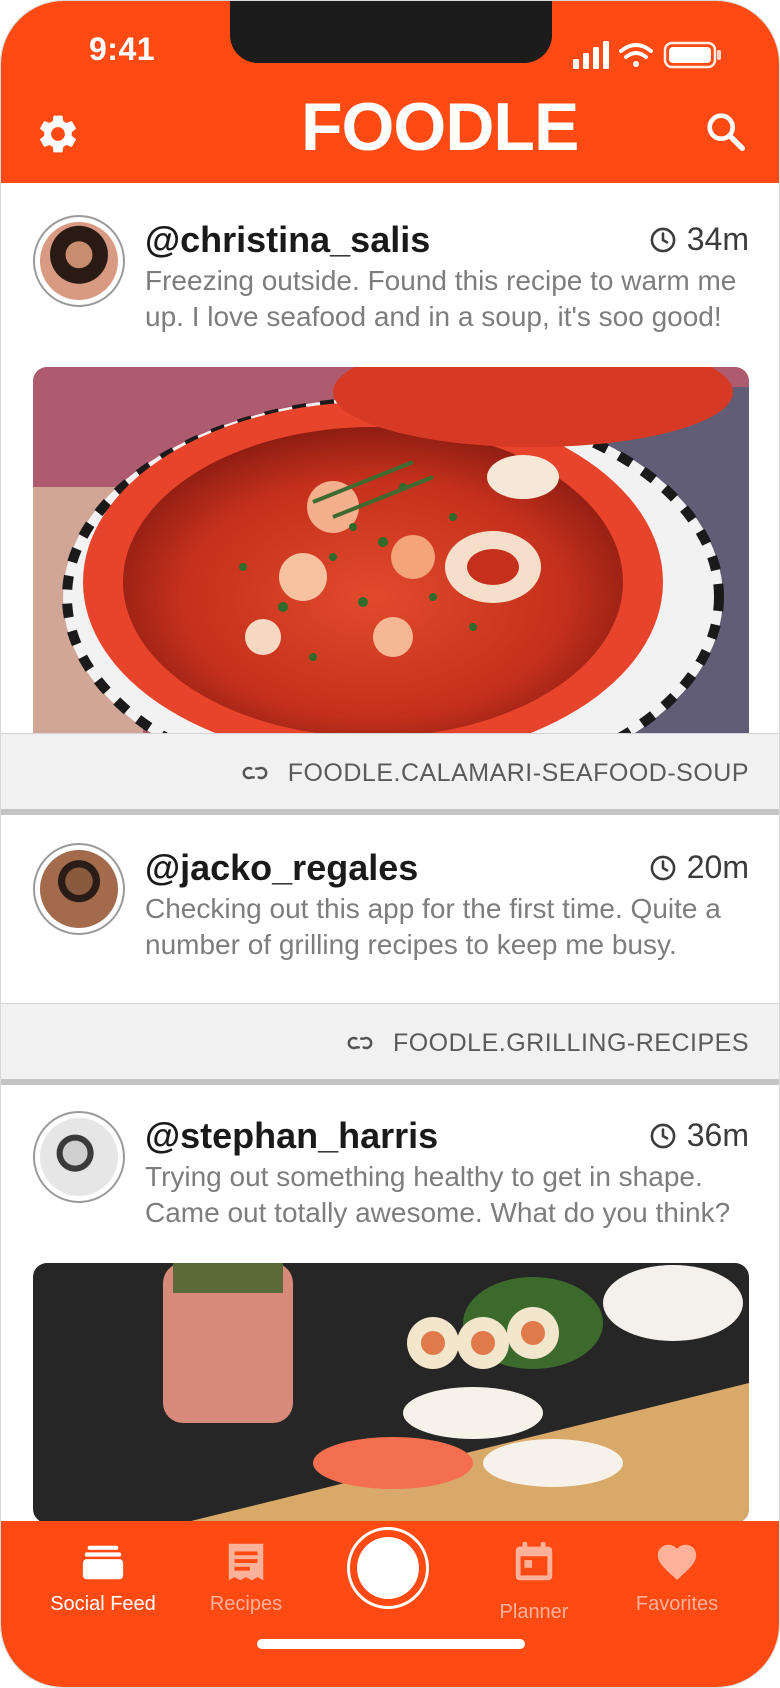  I want to click on tab-social-feed: Social Feed, so click(103, 1584).